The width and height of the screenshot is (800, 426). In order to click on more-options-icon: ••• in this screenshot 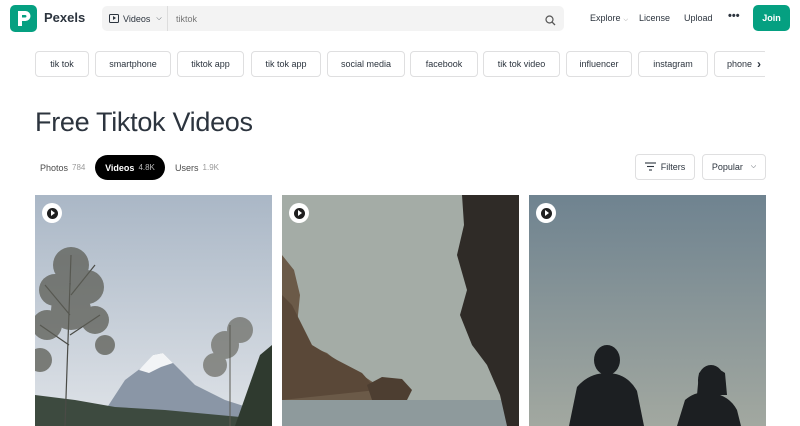, I will do `click(734, 16)`.